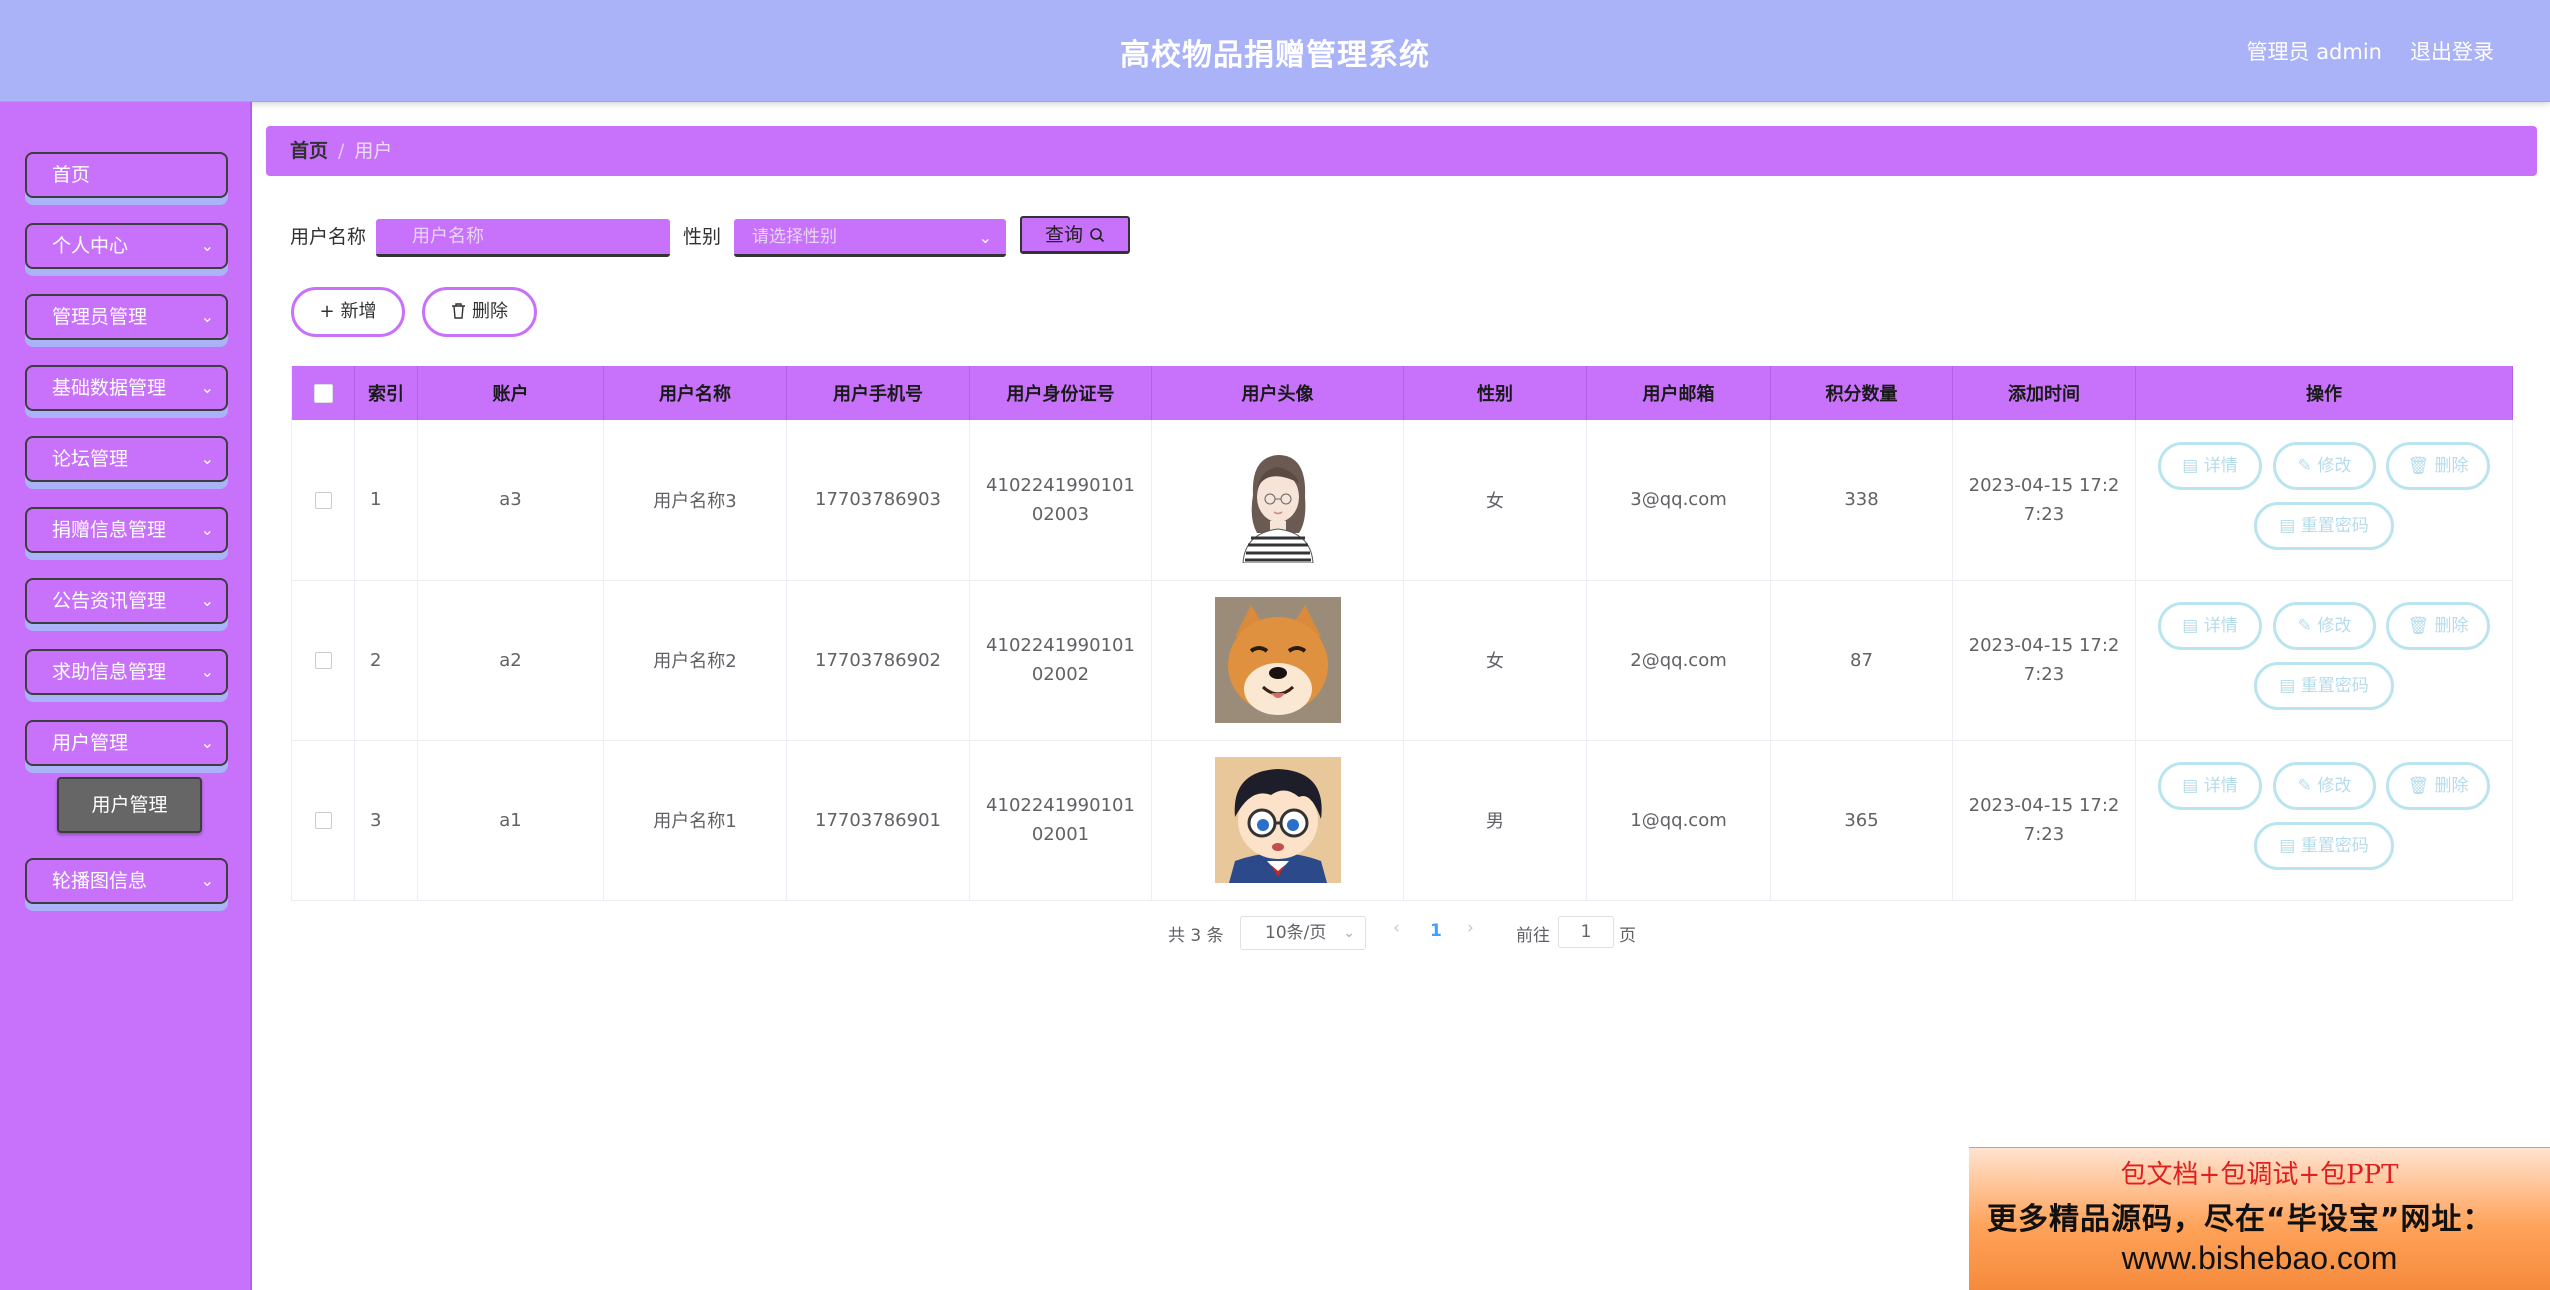 The height and width of the screenshot is (1290, 2550). I want to click on sidebar-item-help: 求助信息管理 ⌄, so click(126, 672).